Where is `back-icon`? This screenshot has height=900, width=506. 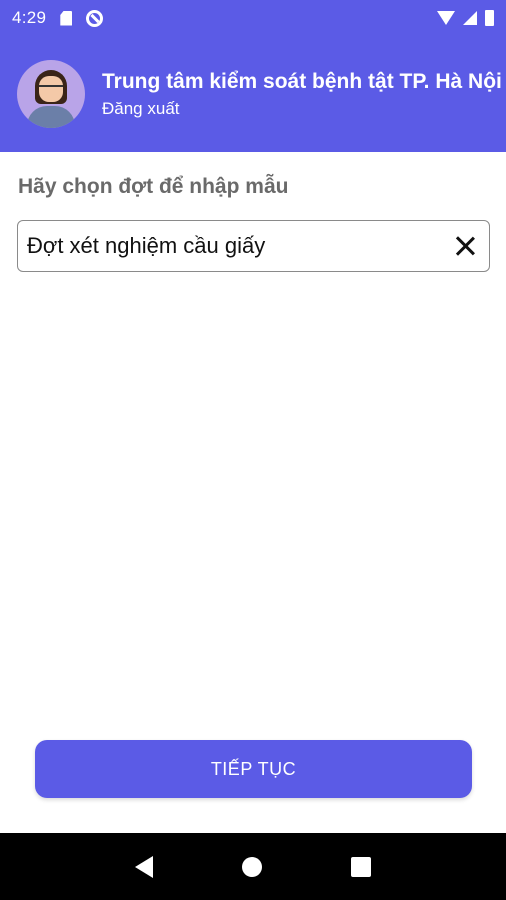 back-icon is located at coordinates (143, 866).